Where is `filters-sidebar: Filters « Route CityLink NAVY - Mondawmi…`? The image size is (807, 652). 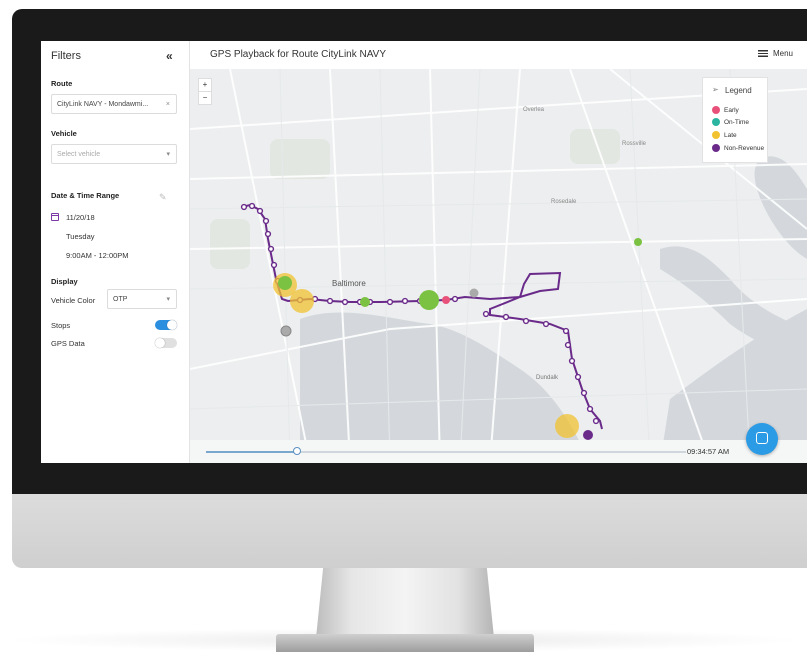 filters-sidebar: Filters « Route CityLink NAVY - Mondawmi… is located at coordinates (115, 252).